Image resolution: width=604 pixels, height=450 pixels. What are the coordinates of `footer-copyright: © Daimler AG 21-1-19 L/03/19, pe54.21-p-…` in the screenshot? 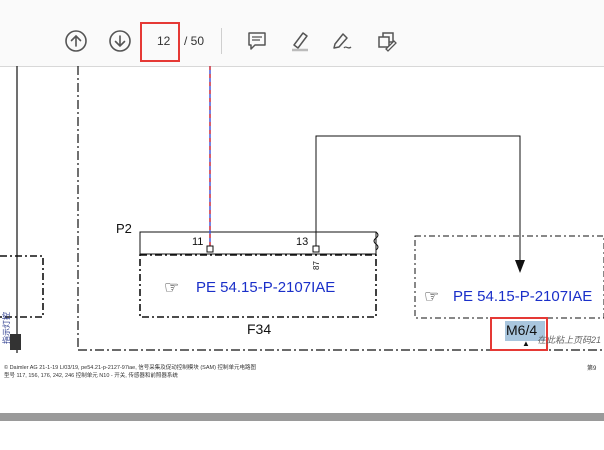 It's located at (130, 368).